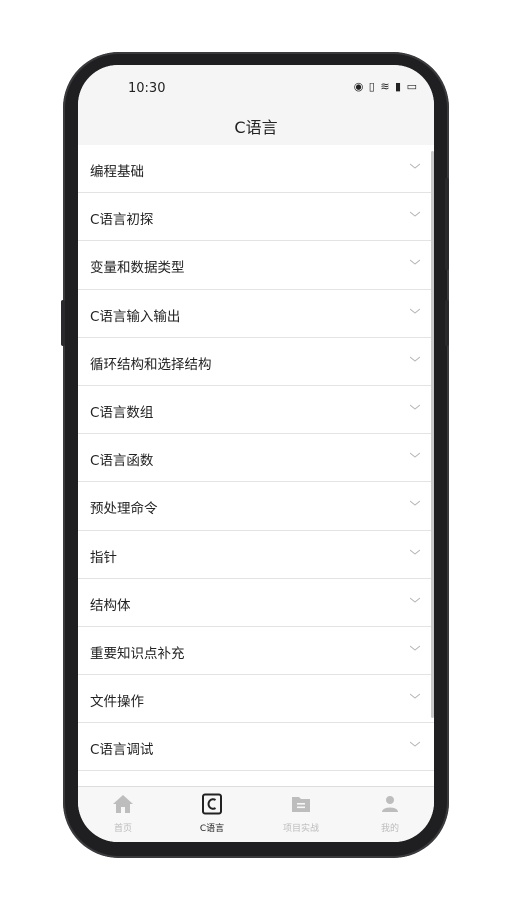 The height and width of the screenshot is (909, 510). What do you see at coordinates (122, 750) in the screenshot?
I see `chapter-label: C语言调试` at bounding box center [122, 750].